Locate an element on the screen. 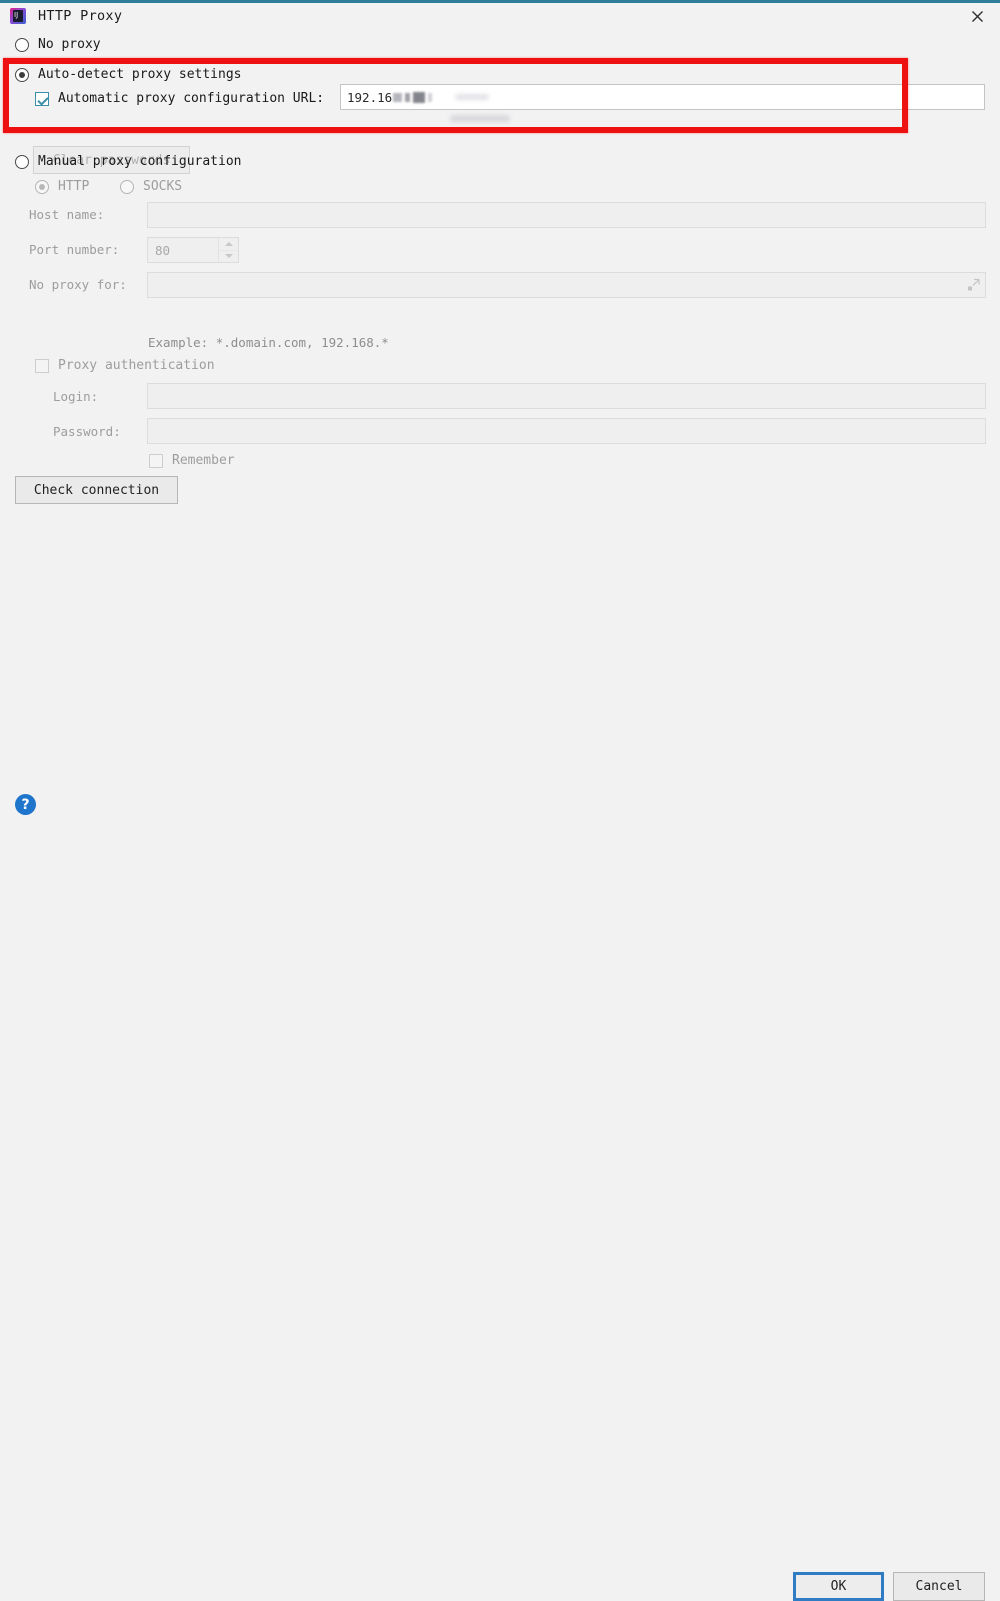 Image resolution: width=1000 pixels, height=1601 pixels. cancel-button-label: Cancel is located at coordinates (939, 1586).